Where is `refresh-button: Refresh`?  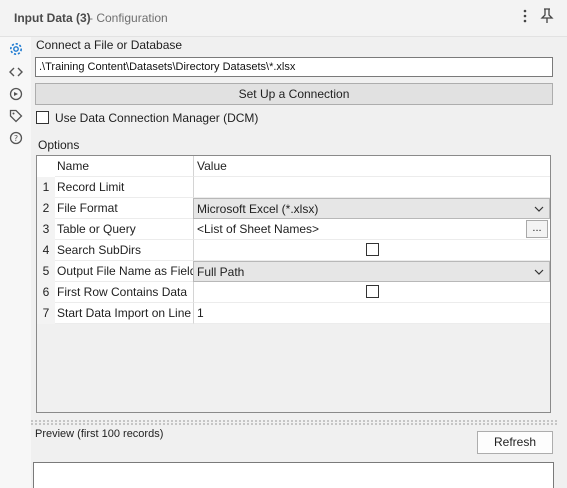 refresh-button: Refresh is located at coordinates (515, 442).